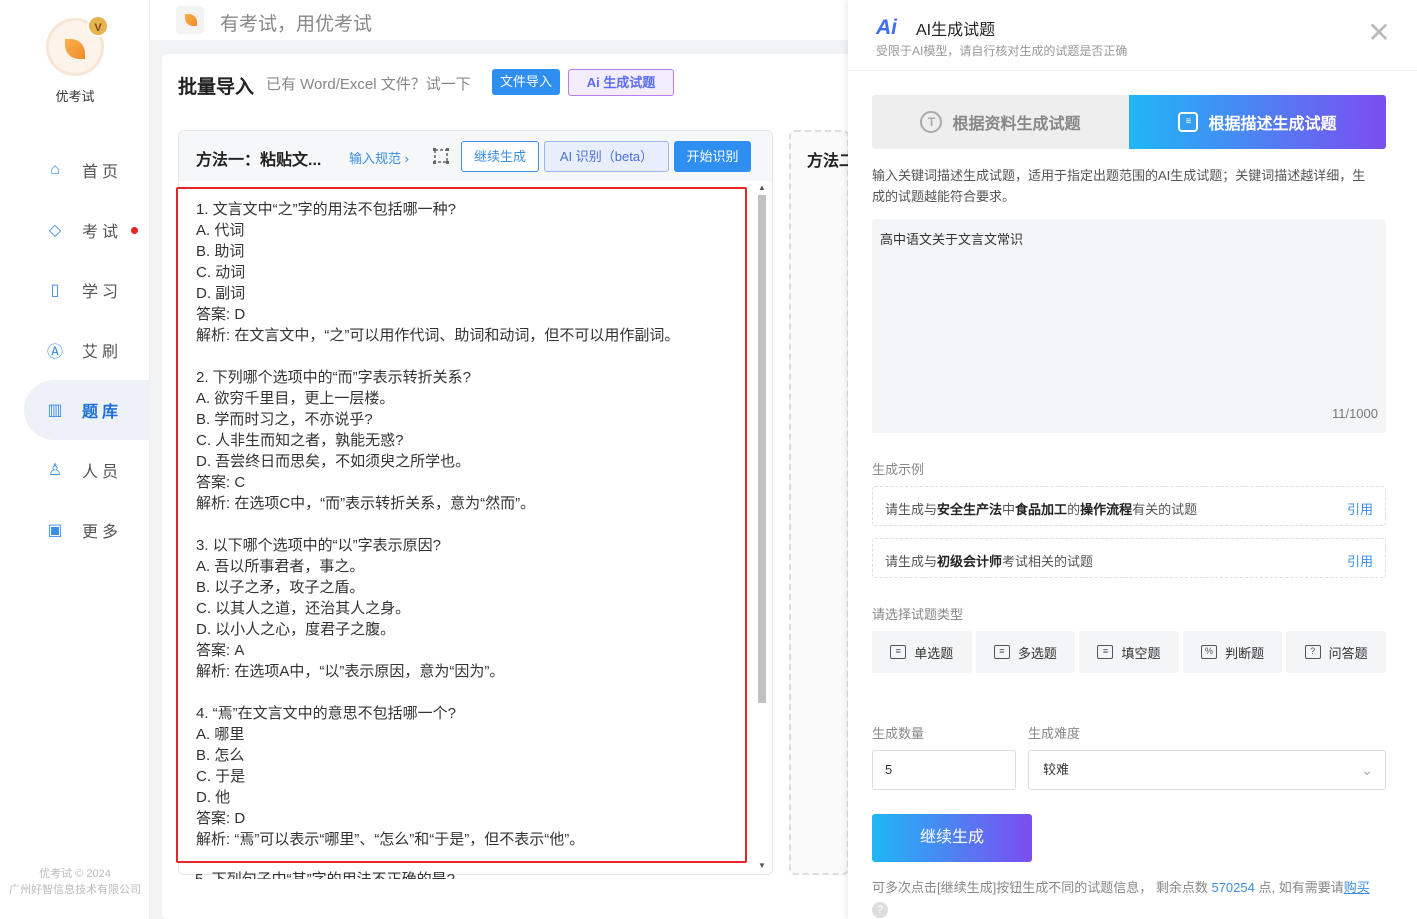  Describe the element at coordinates (1348, 653) in the screenshot. I see `question-type-label: 问答题` at that location.